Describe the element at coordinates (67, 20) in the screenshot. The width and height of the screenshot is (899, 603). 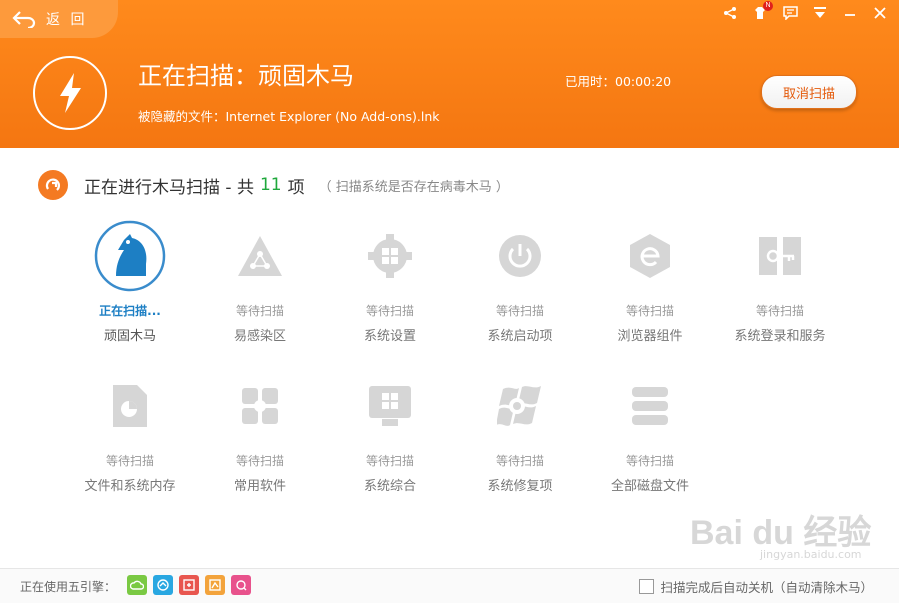
I see `back-label: 返 回` at that location.